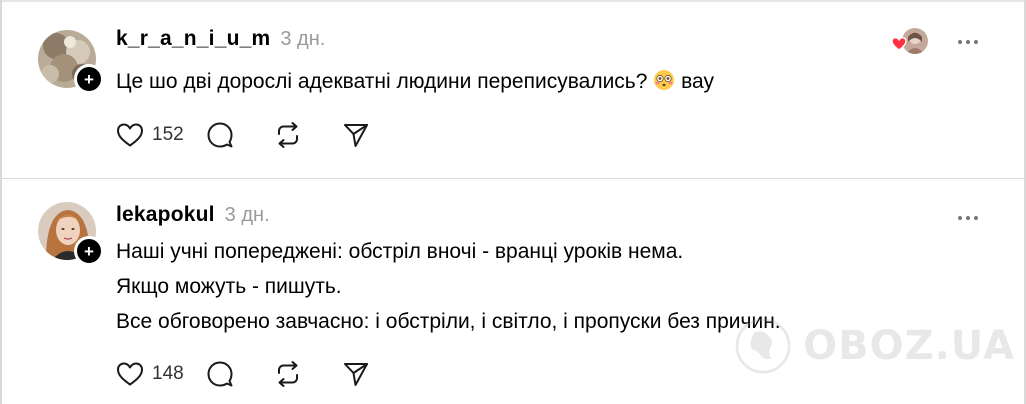  What do you see at coordinates (899, 43) in the screenshot?
I see `heart-liked-icon` at bounding box center [899, 43].